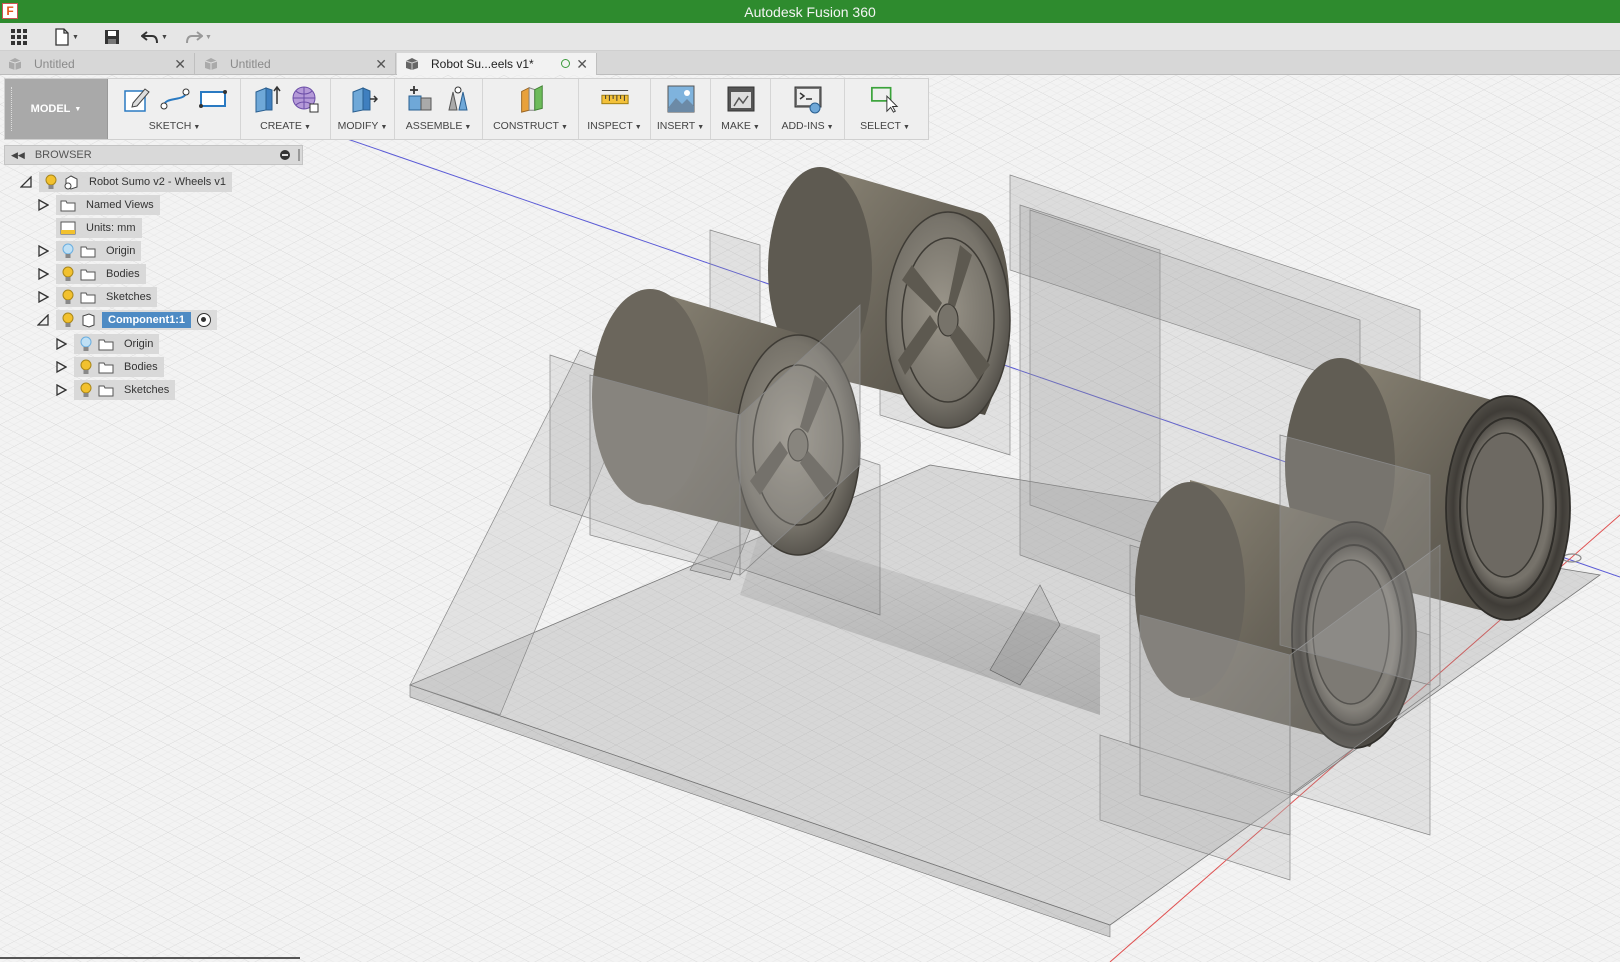  What do you see at coordinates (149, 37) in the screenshot?
I see `undo-icon` at bounding box center [149, 37].